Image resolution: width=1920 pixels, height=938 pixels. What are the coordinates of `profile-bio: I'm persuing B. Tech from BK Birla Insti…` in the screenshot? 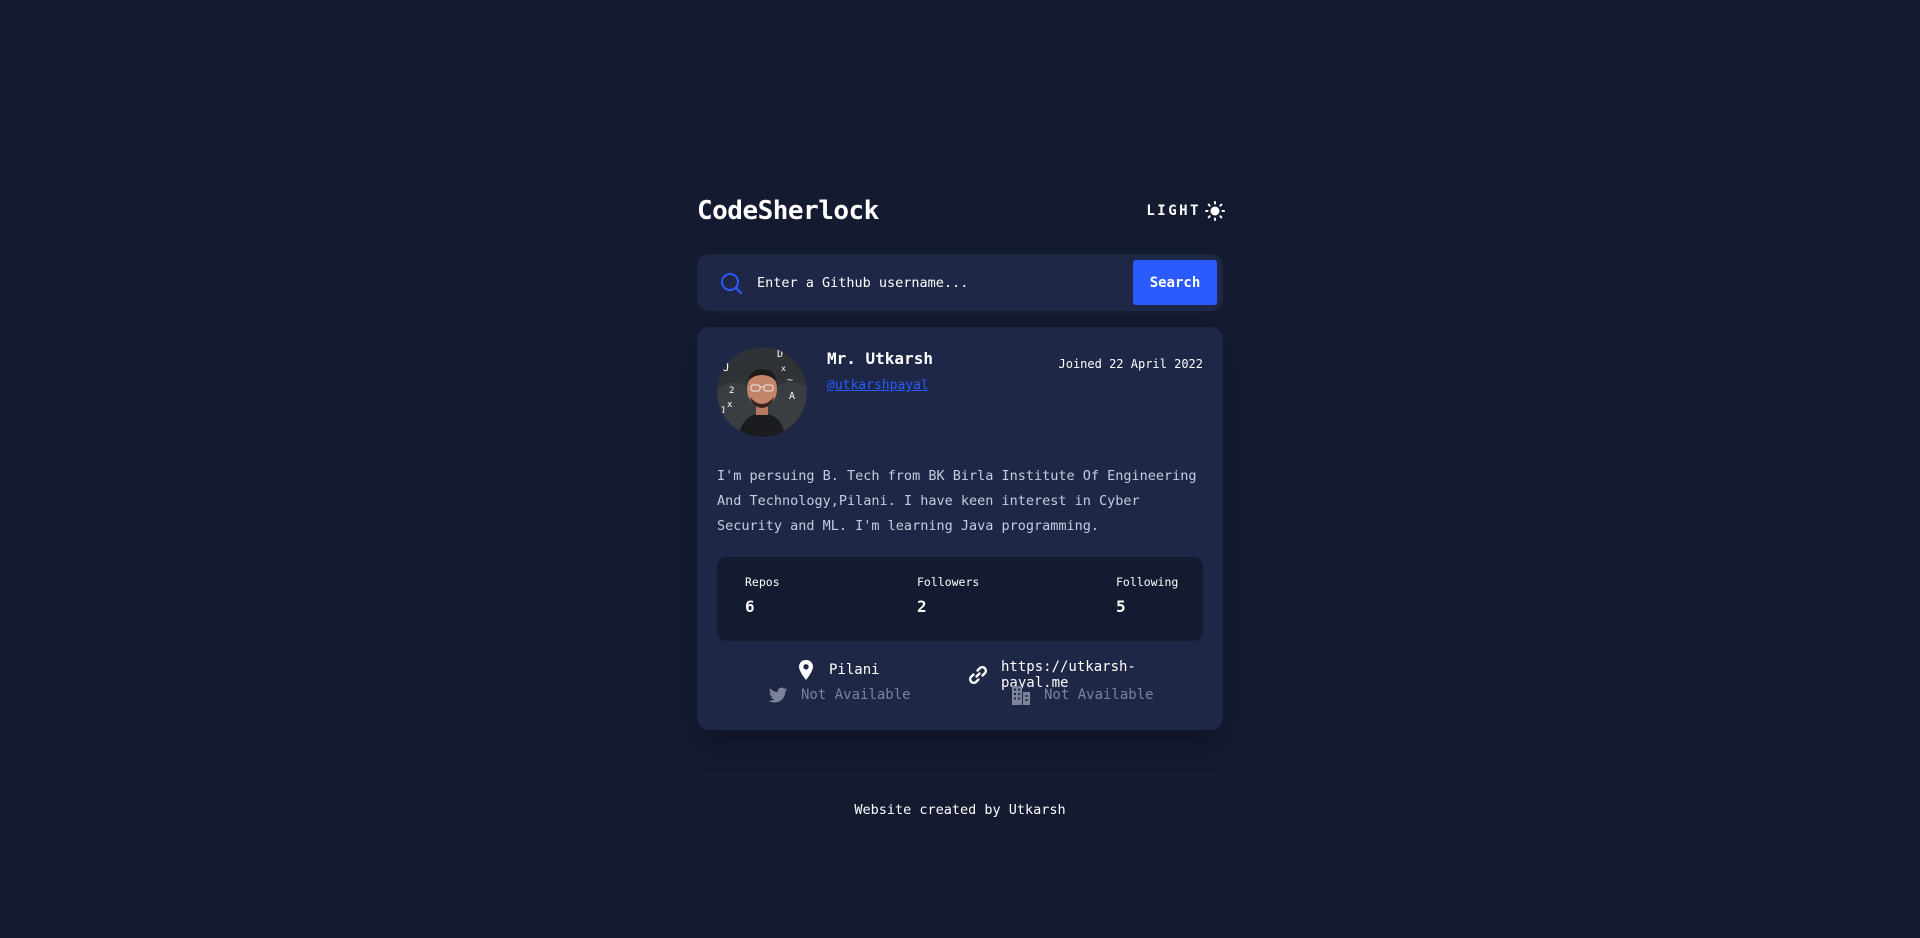 It's located at (957, 501).